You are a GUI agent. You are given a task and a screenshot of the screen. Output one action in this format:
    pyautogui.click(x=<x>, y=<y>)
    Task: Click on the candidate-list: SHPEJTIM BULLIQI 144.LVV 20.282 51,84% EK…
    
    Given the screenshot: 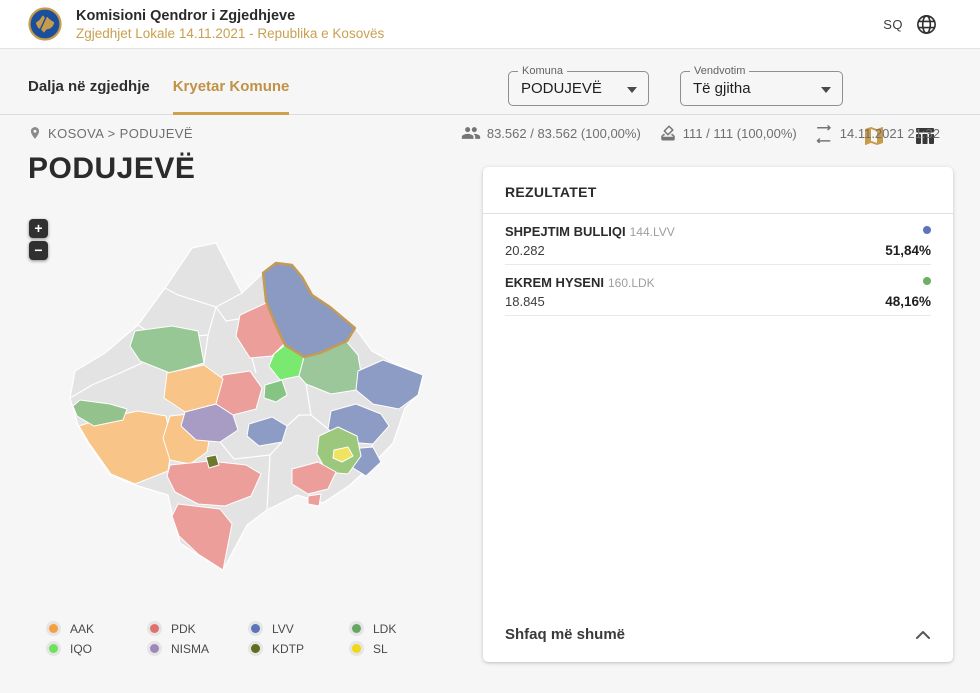 What is the action you would take?
    pyautogui.click(x=718, y=265)
    